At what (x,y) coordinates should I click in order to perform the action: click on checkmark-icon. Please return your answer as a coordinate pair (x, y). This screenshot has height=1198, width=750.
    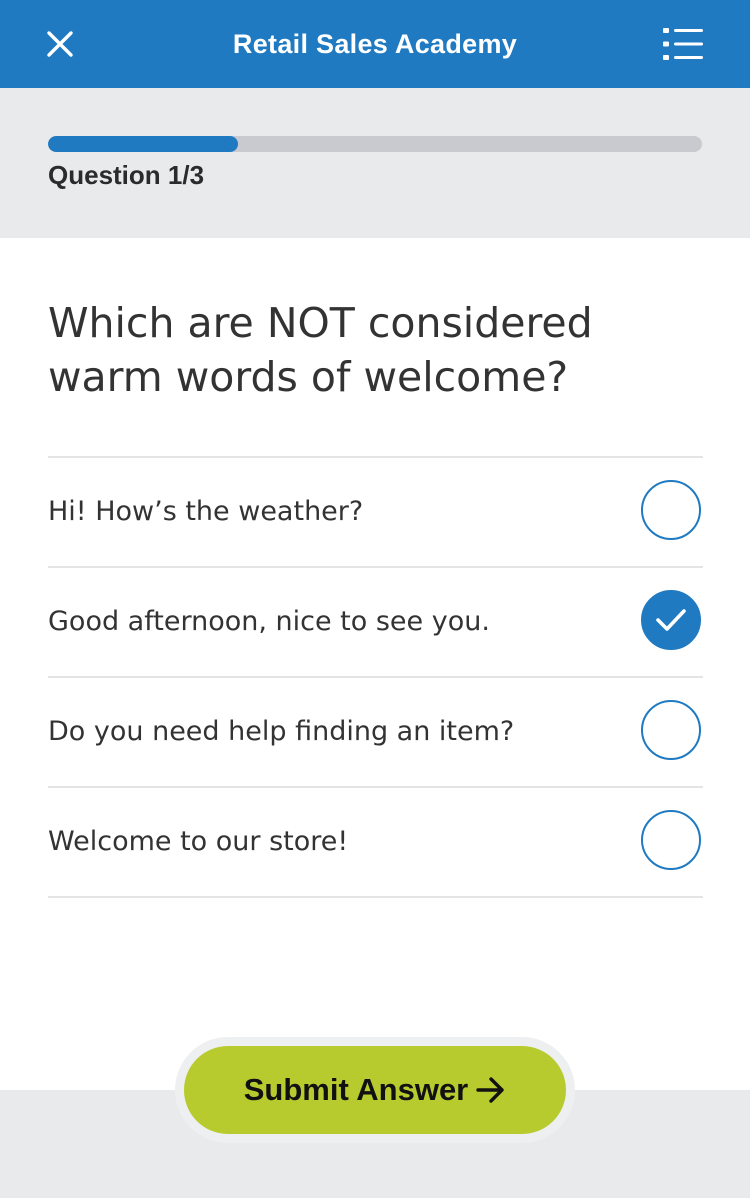
    Looking at the image, I should click on (671, 620).